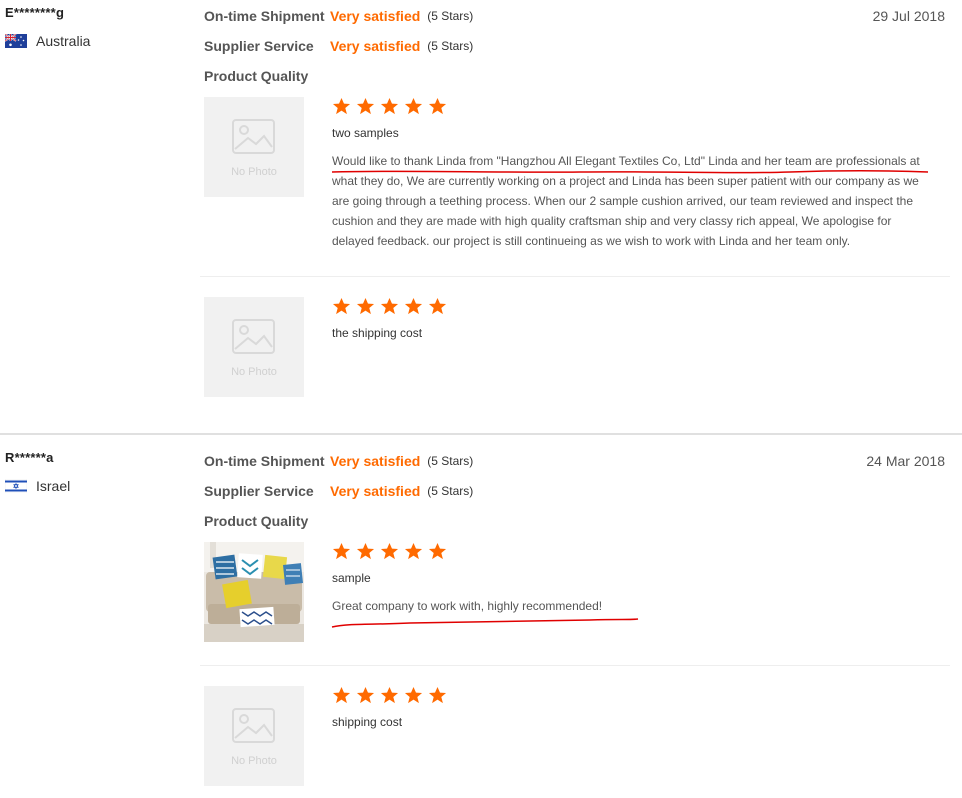  Describe the element at coordinates (908, 16) in the screenshot. I see `review-date: 29 Jul 2018` at that location.